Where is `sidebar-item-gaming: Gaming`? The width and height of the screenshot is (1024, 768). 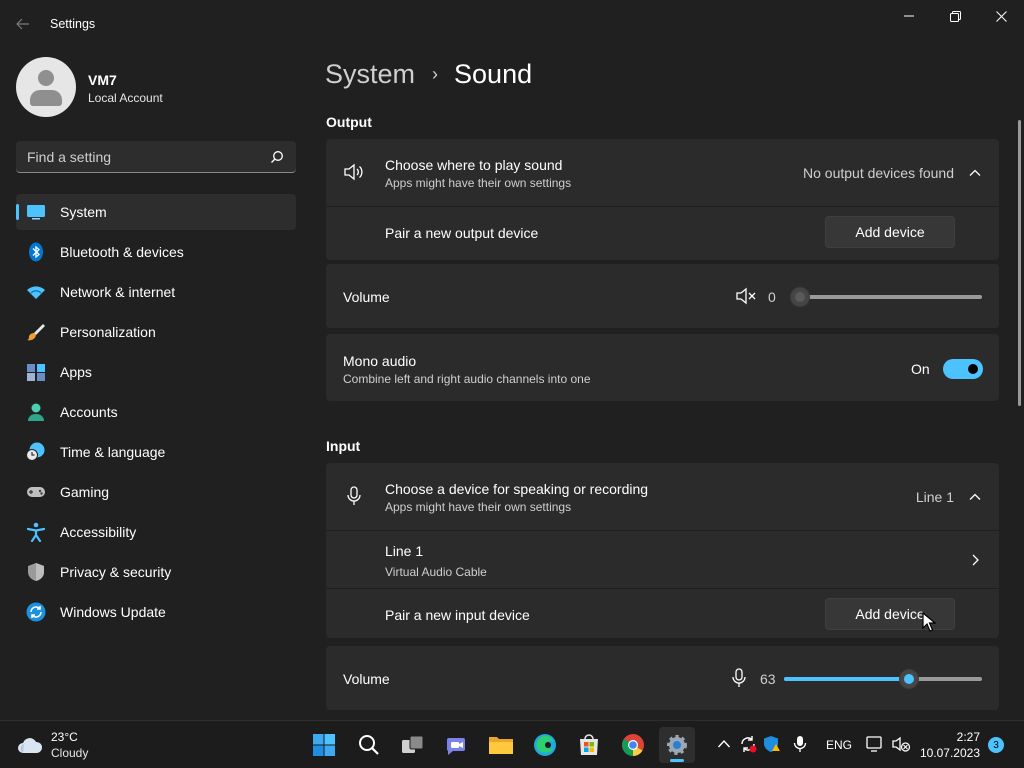
sidebar-item-gaming: Gaming is located at coordinates (156, 492).